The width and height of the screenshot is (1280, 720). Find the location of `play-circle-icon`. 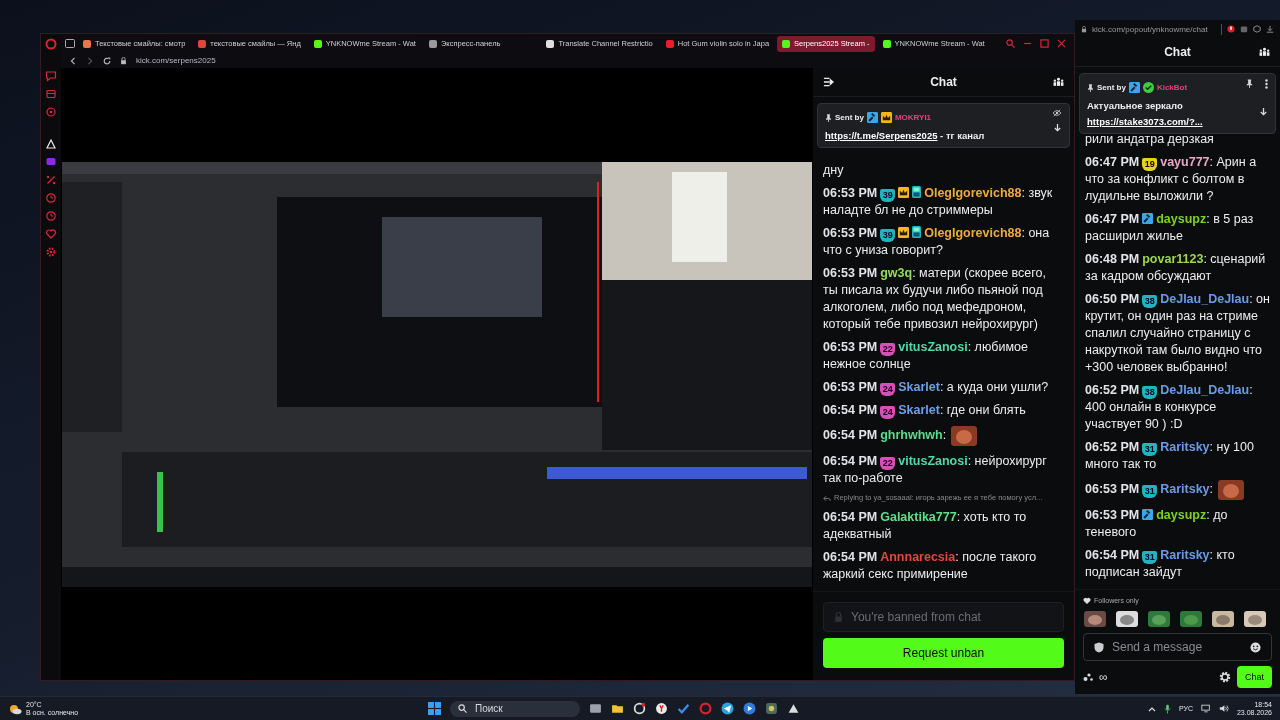

play-circle-icon is located at coordinates (749, 708).